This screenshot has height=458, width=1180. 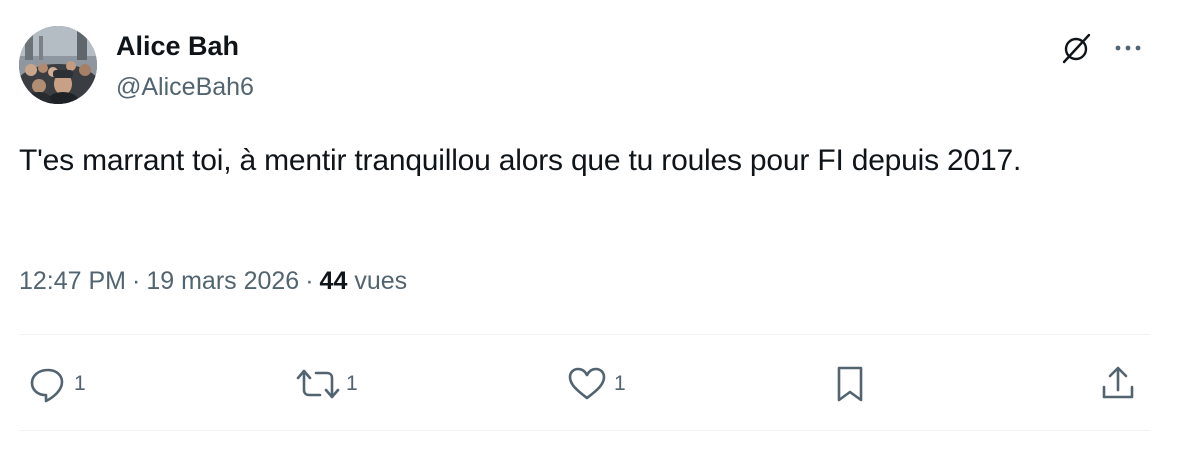 I want to click on divider-top, so click(x=584, y=334).